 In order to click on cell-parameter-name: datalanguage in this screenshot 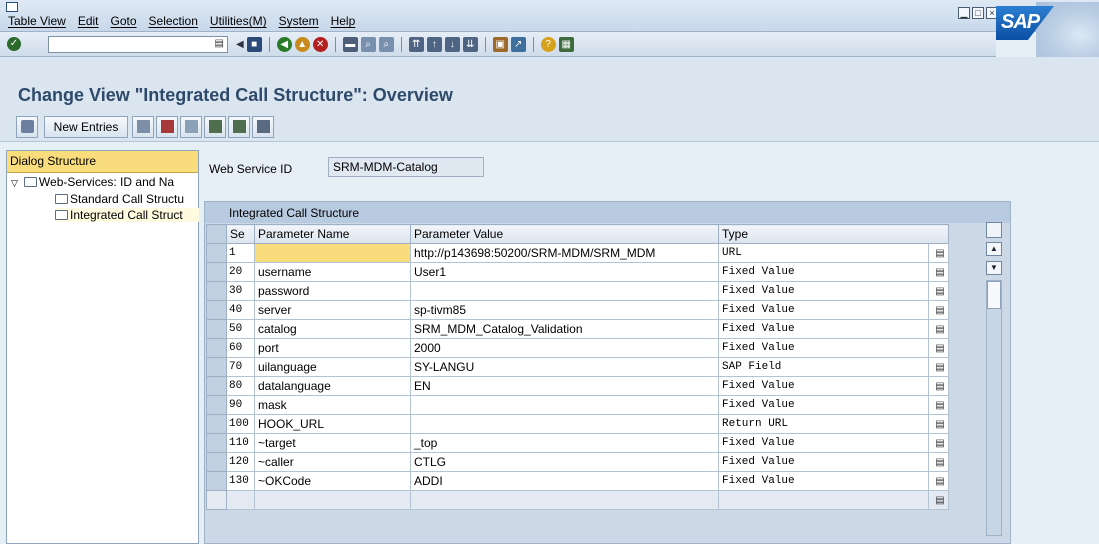, I will do `click(332, 386)`.